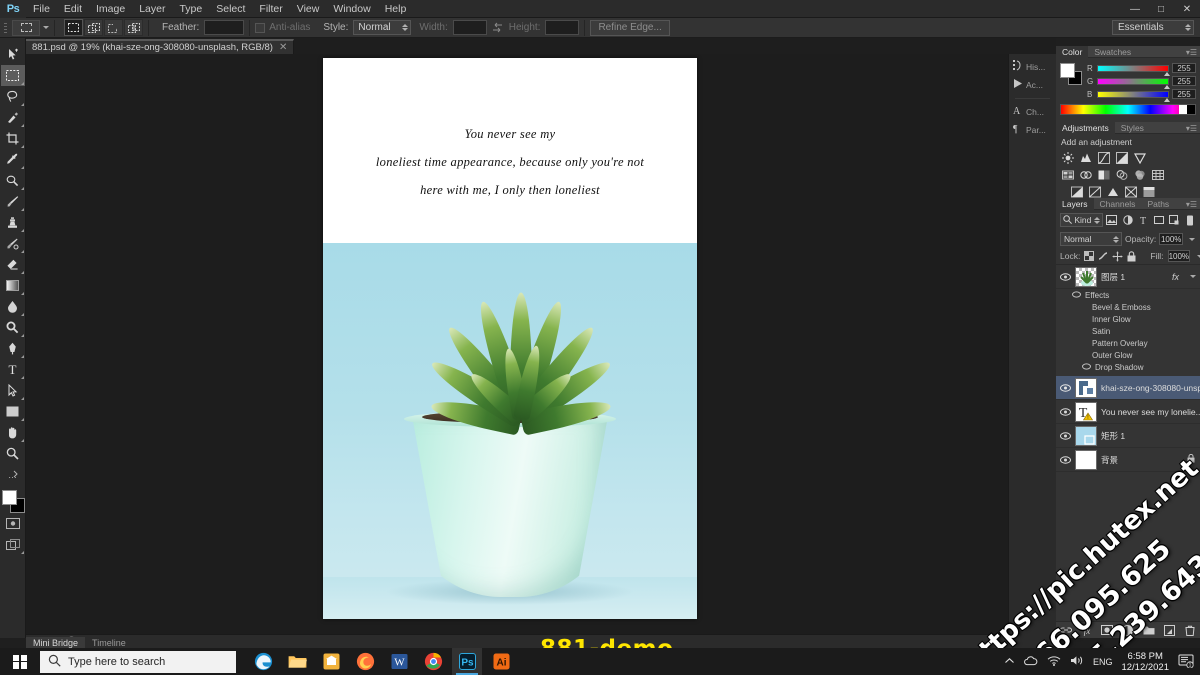 This screenshot has height=675, width=1200. What do you see at coordinates (1086, 367) in the screenshot?
I see `effect-visibility-icon` at bounding box center [1086, 367].